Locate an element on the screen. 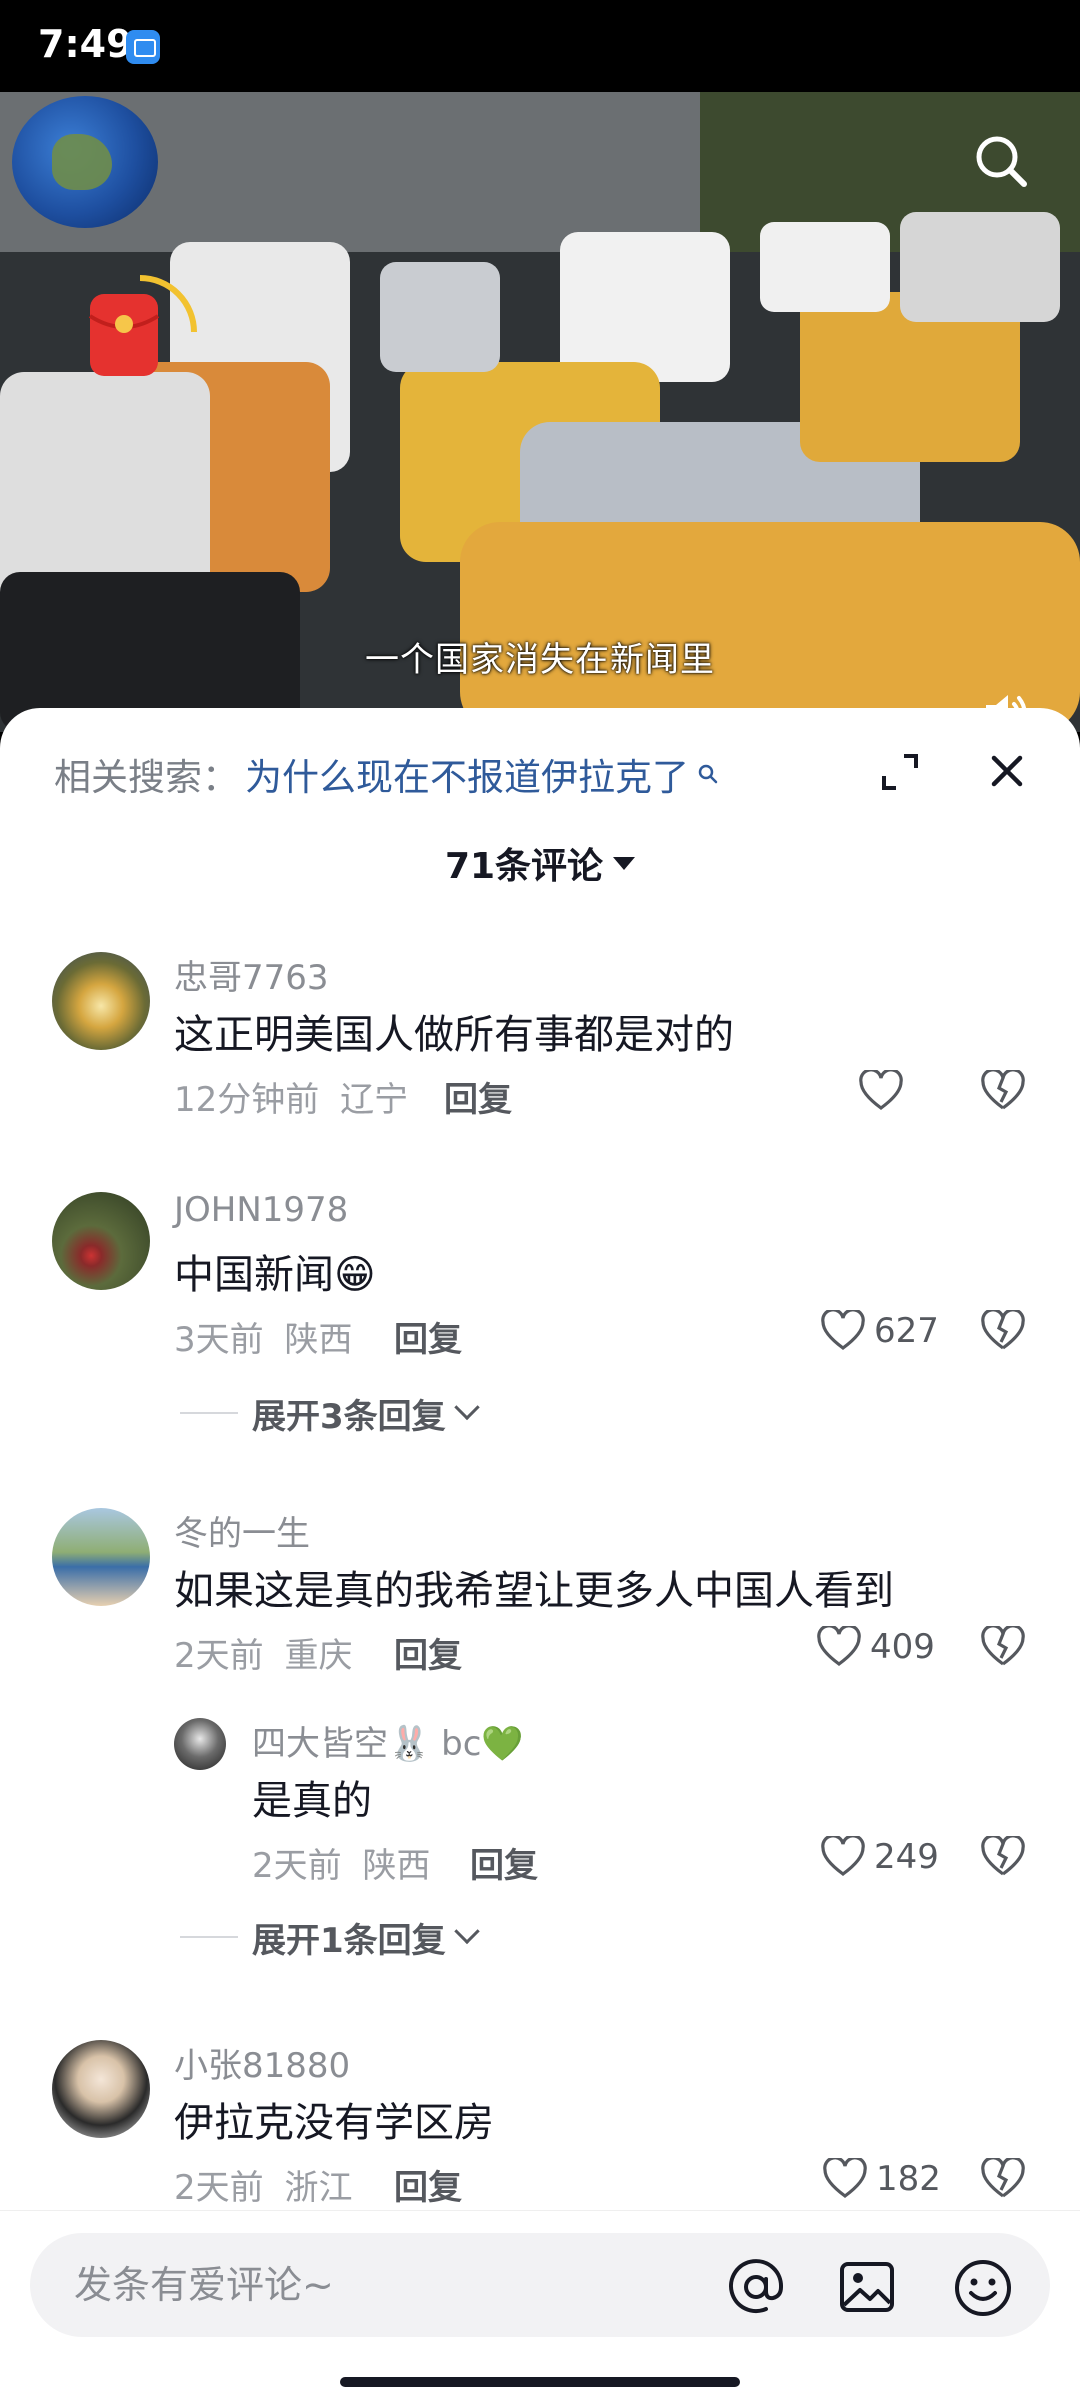 The width and height of the screenshot is (1080, 2400). image-icon is located at coordinates (867, 2287).